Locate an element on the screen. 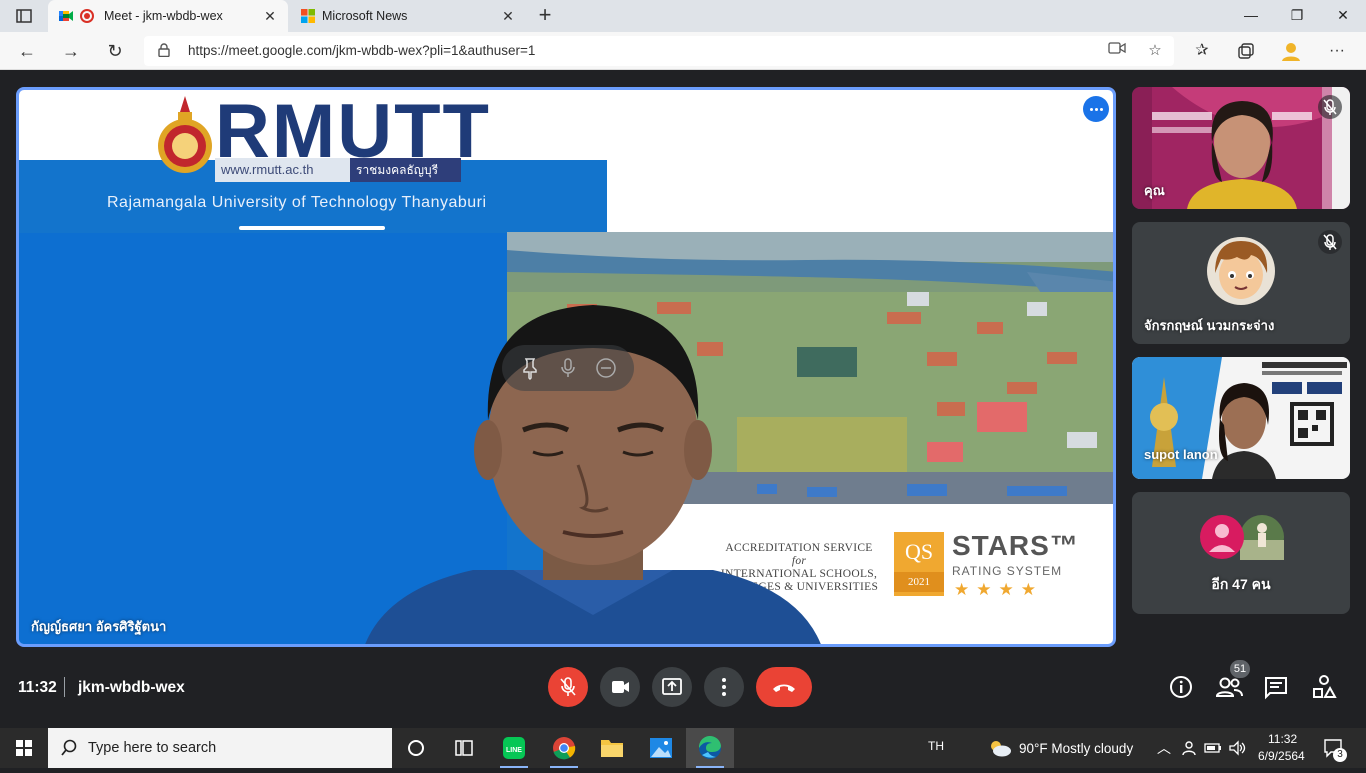 This screenshot has width=1366, height=773. qs-star-rating: ★★★★ is located at coordinates (998, 589).